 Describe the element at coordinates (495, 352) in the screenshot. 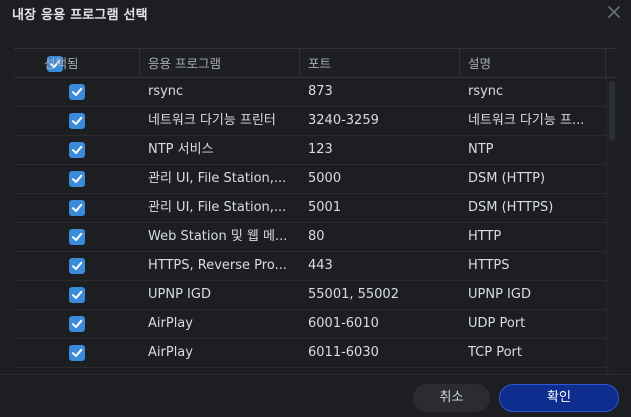

I see `description-cell: TCP Port` at that location.